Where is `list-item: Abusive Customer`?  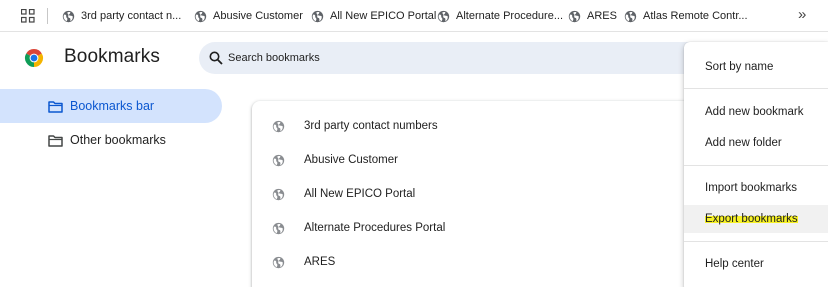 list-item: Abusive Customer is located at coordinates (472, 161).